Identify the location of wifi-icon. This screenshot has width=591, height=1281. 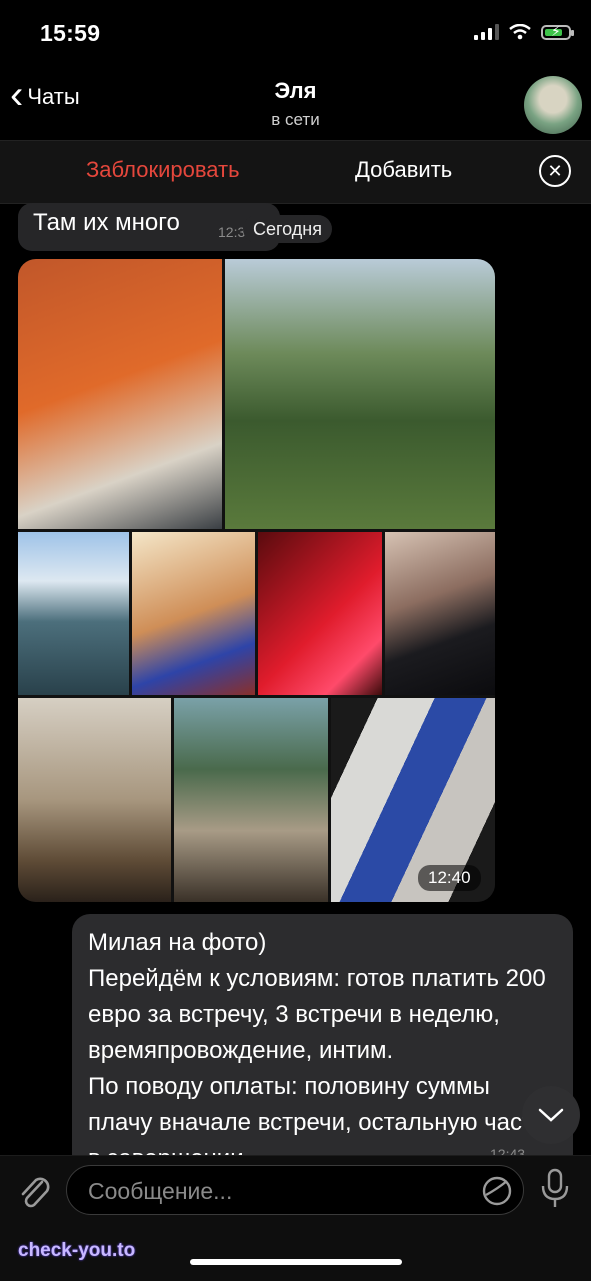
(520, 32).